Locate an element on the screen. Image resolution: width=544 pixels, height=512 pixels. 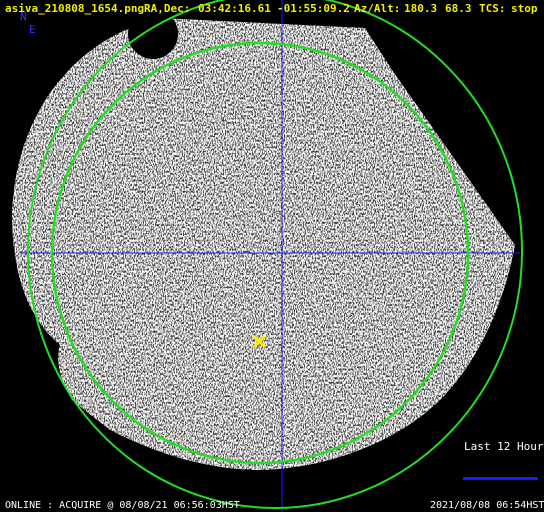
legend-bar is located at coordinates (500, 478).